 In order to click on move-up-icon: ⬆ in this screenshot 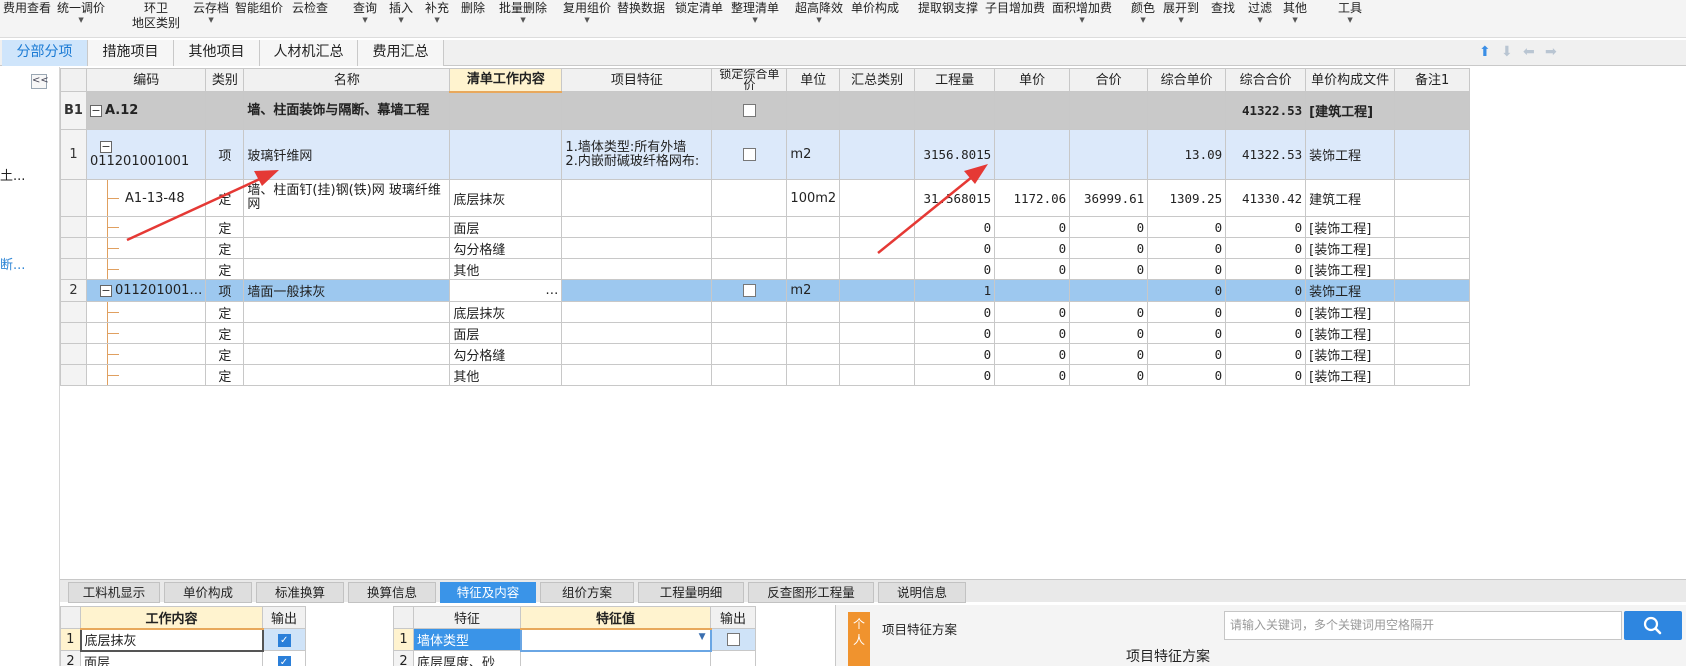, I will do `click(1485, 52)`.